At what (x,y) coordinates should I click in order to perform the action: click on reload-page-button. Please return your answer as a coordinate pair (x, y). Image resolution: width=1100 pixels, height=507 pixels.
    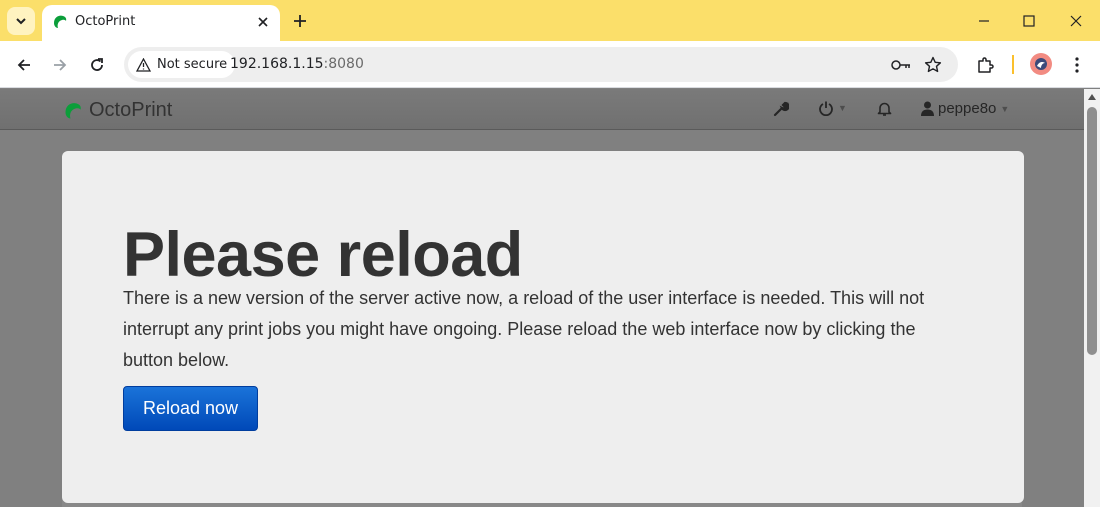
    Looking at the image, I should click on (97, 65).